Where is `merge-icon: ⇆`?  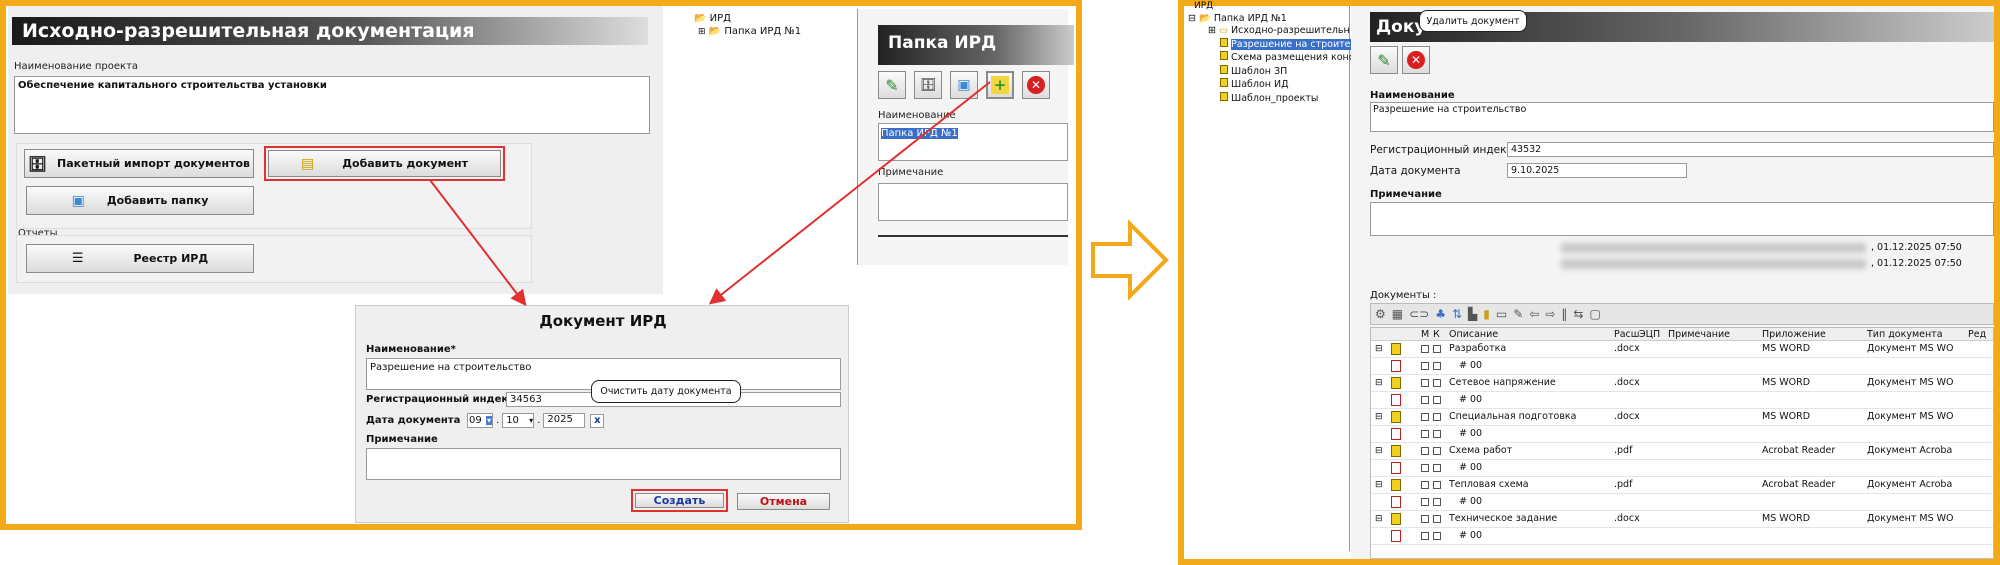
merge-icon: ⇆ is located at coordinates (1578, 314).